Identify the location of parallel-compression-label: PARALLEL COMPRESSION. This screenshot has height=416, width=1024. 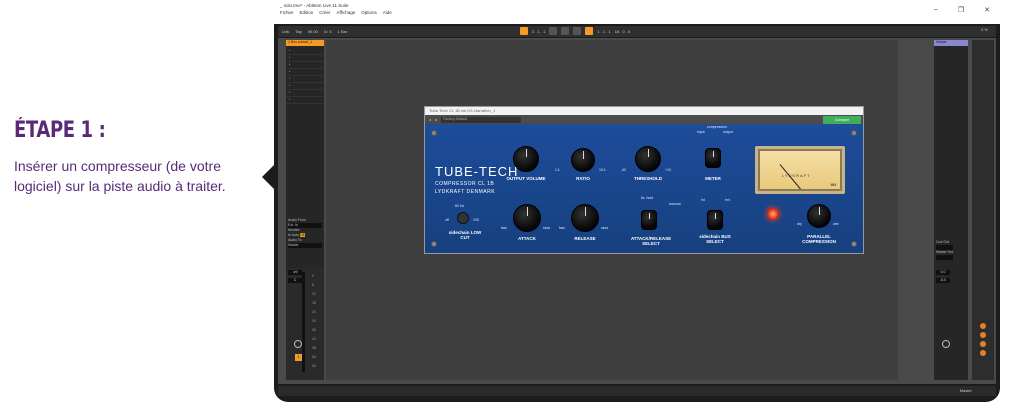
(819, 239).